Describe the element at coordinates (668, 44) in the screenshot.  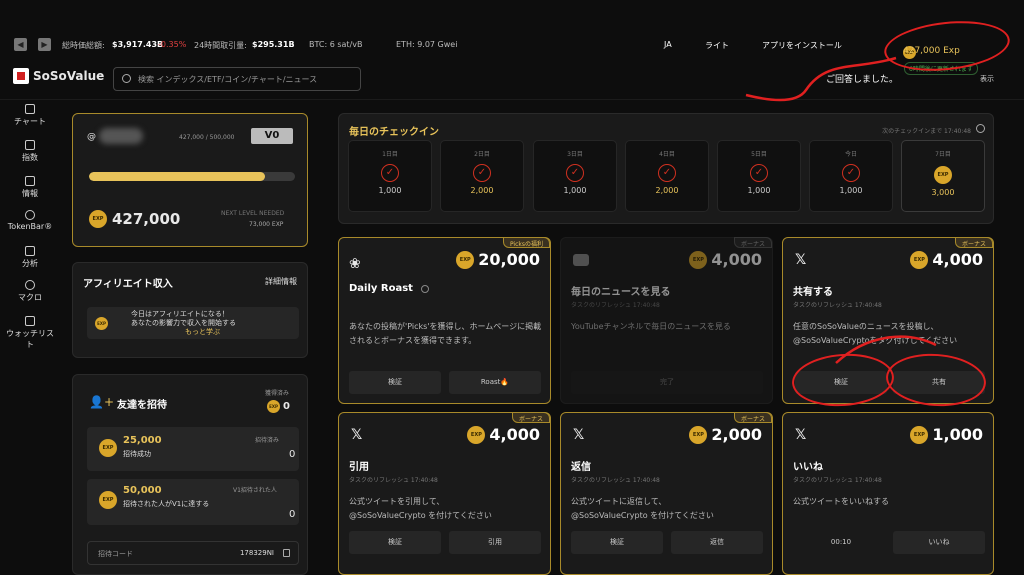
I see `language-selector: JA` at that location.